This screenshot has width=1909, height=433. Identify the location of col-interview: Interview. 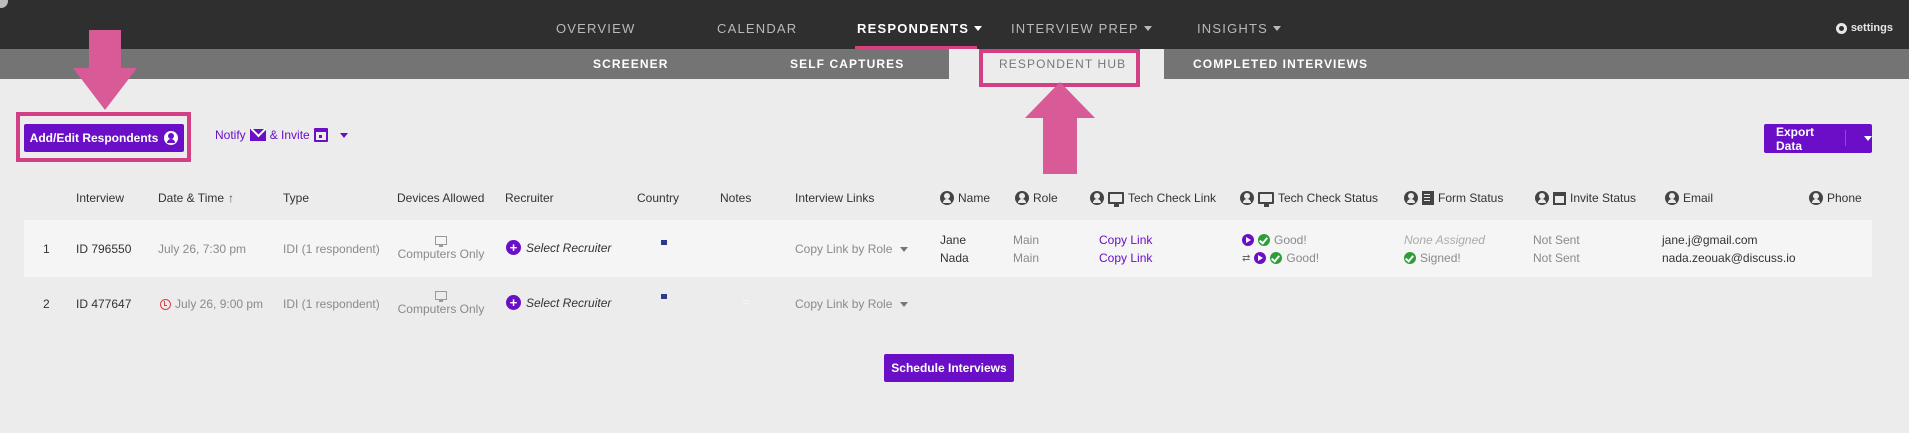
(100, 198).